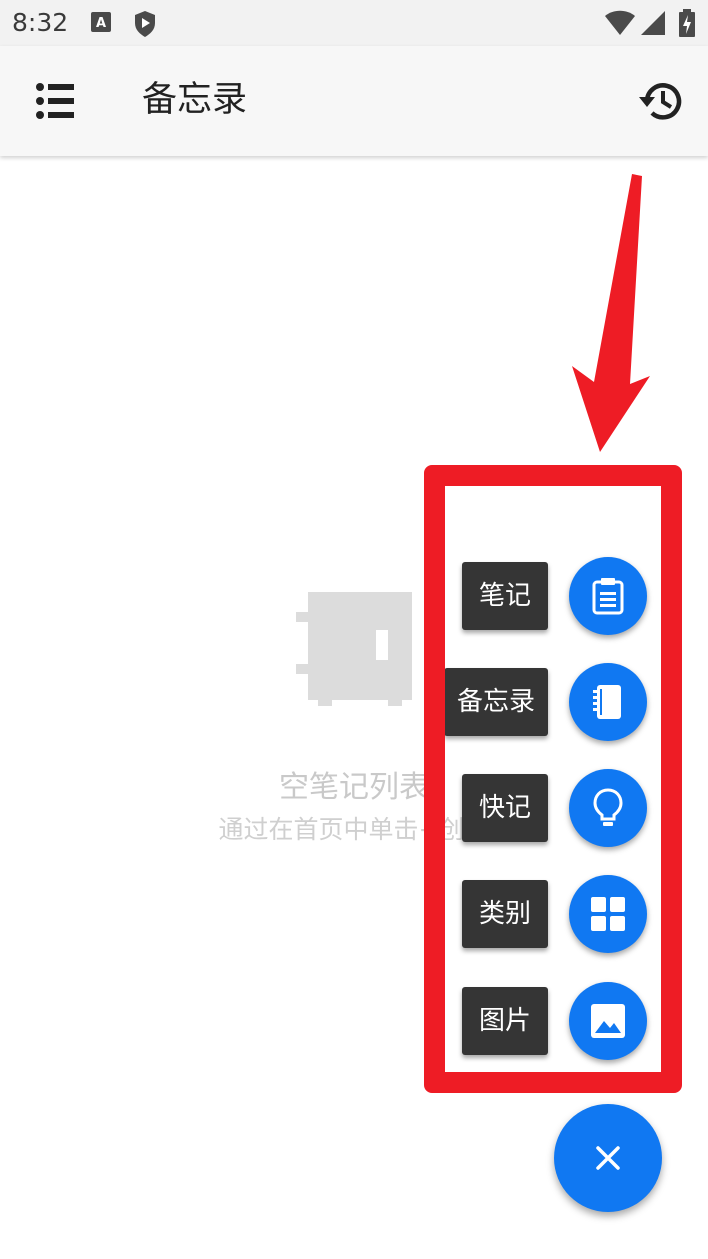 Image resolution: width=708 pixels, height=1259 pixels. I want to click on safe-box-icon, so click(354, 649).